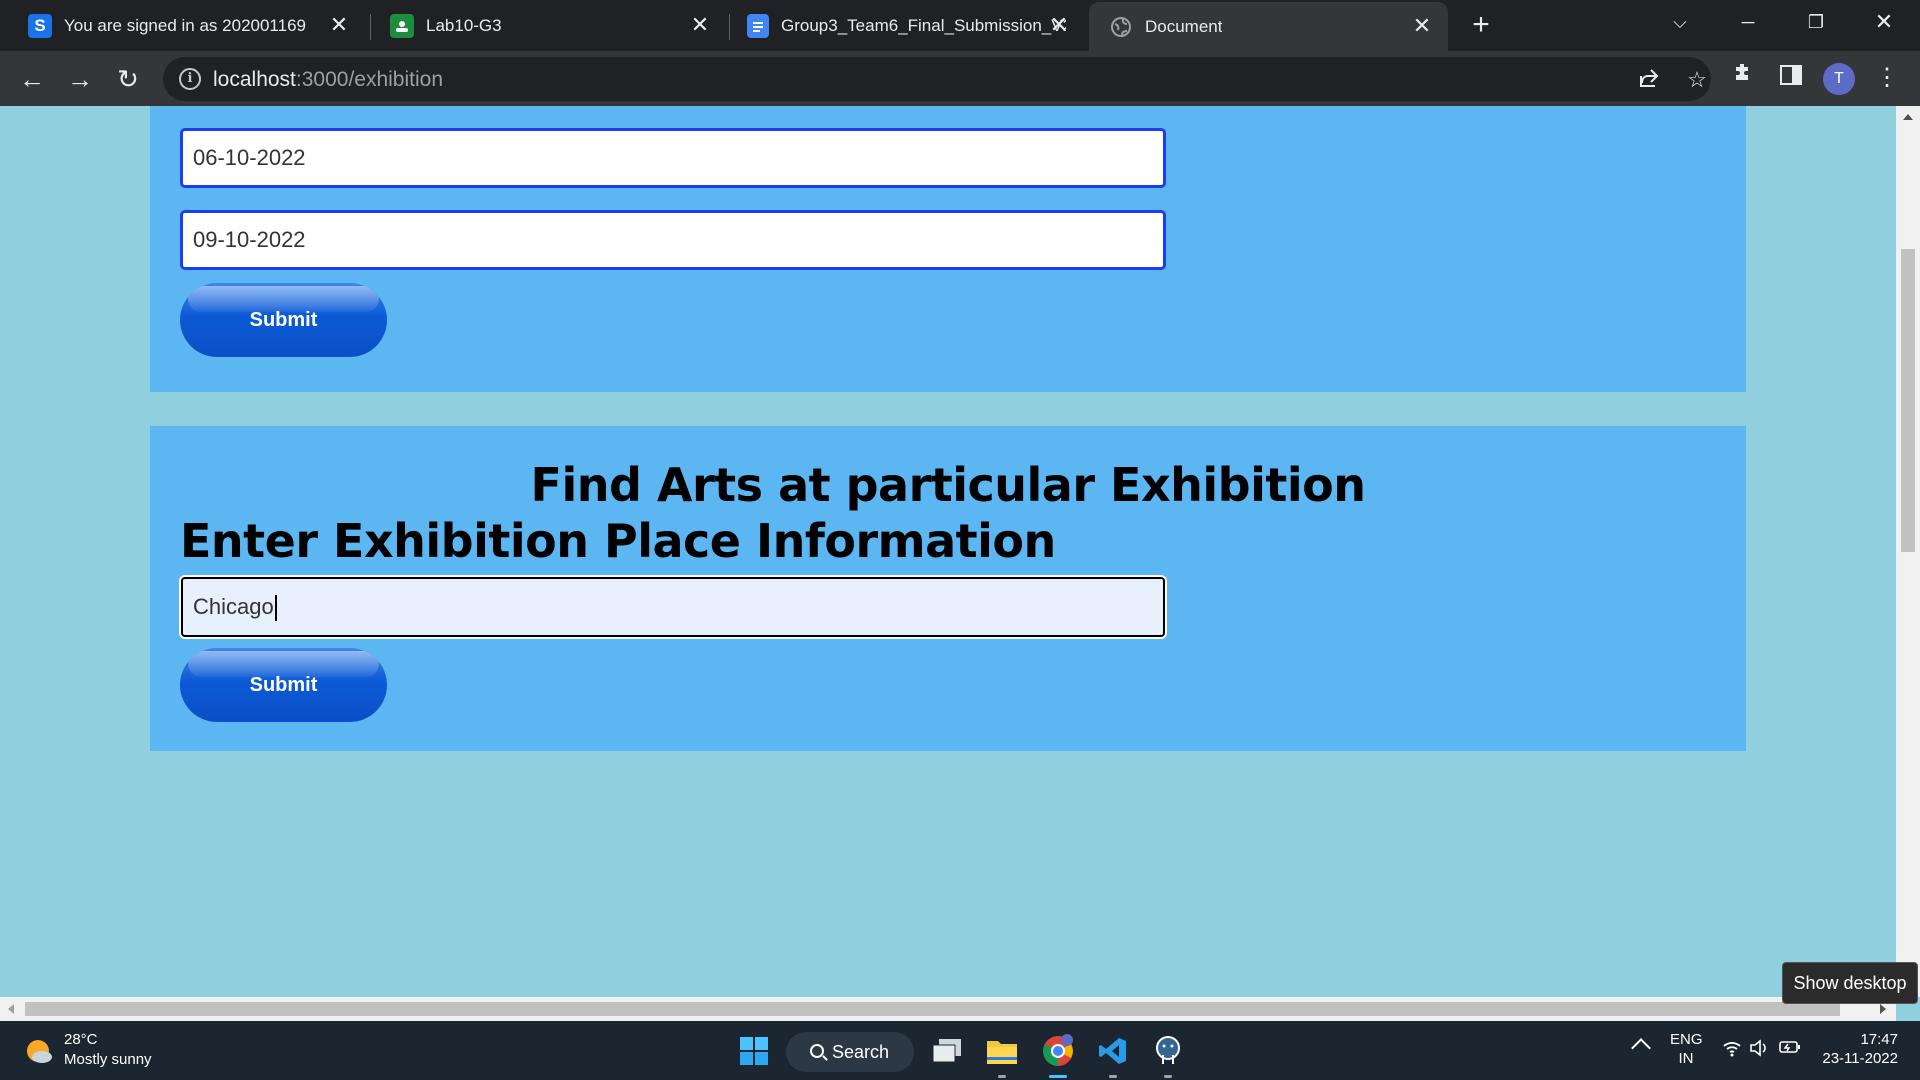  What do you see at coordinates (1686, 1058) in the screenshot?
I see `lang-region: IN` at bounding box center [1686, 1058].